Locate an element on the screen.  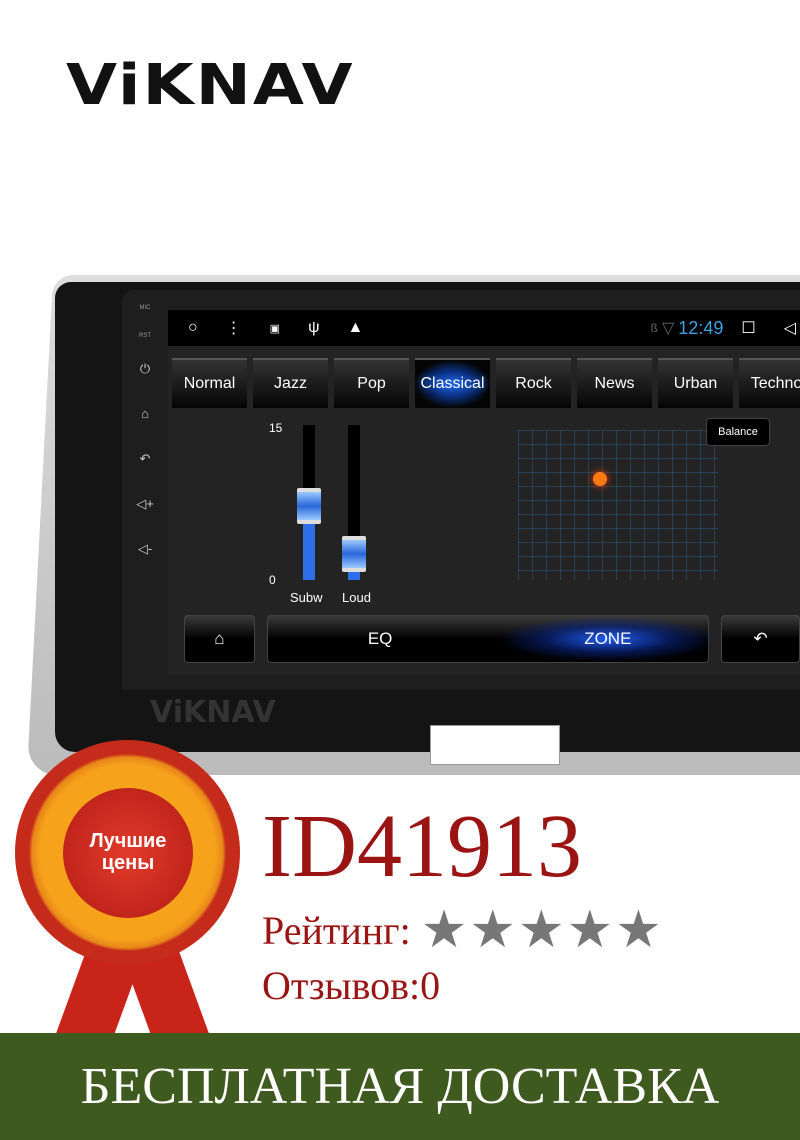
return-button: ↶ is located at coordinates (760, 639).